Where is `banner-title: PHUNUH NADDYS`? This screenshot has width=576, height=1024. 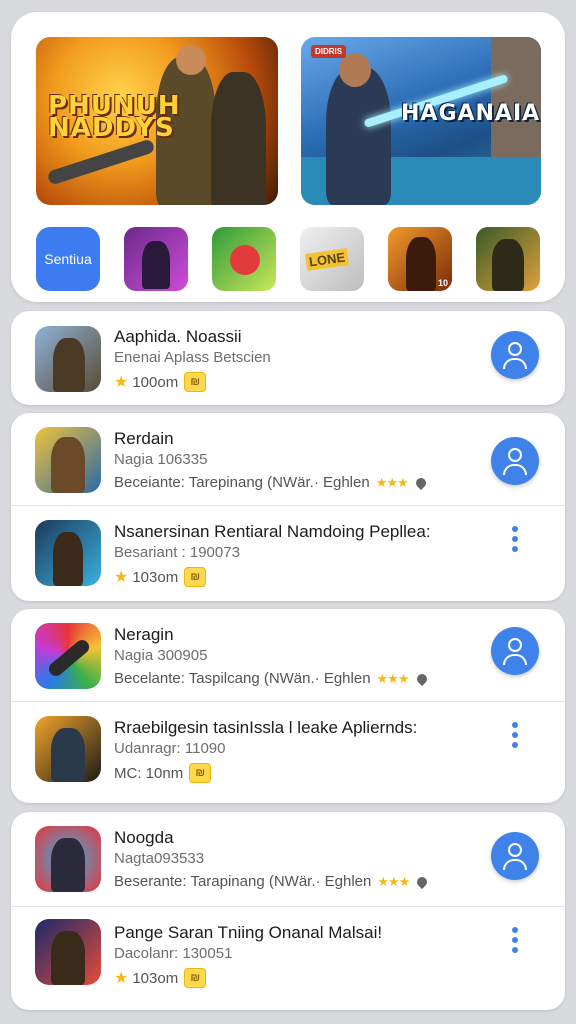 banner-title: PHUNUH NADDYS is located at coordinates (114, 117).